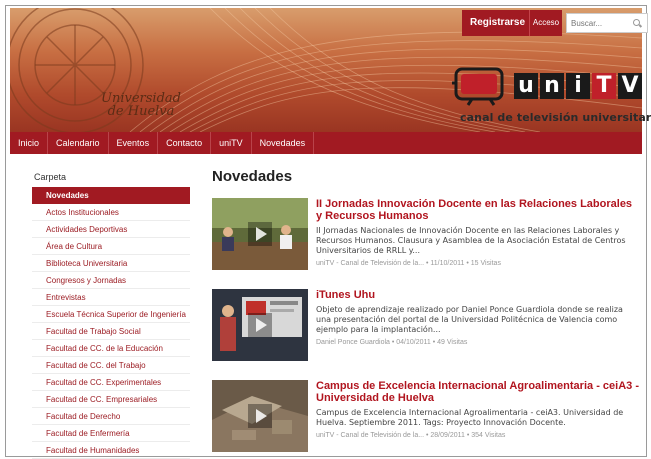 This screenshot has height=459, width=651. I want to click on sidebar-item: Área de Cultura, so click(111, 246).